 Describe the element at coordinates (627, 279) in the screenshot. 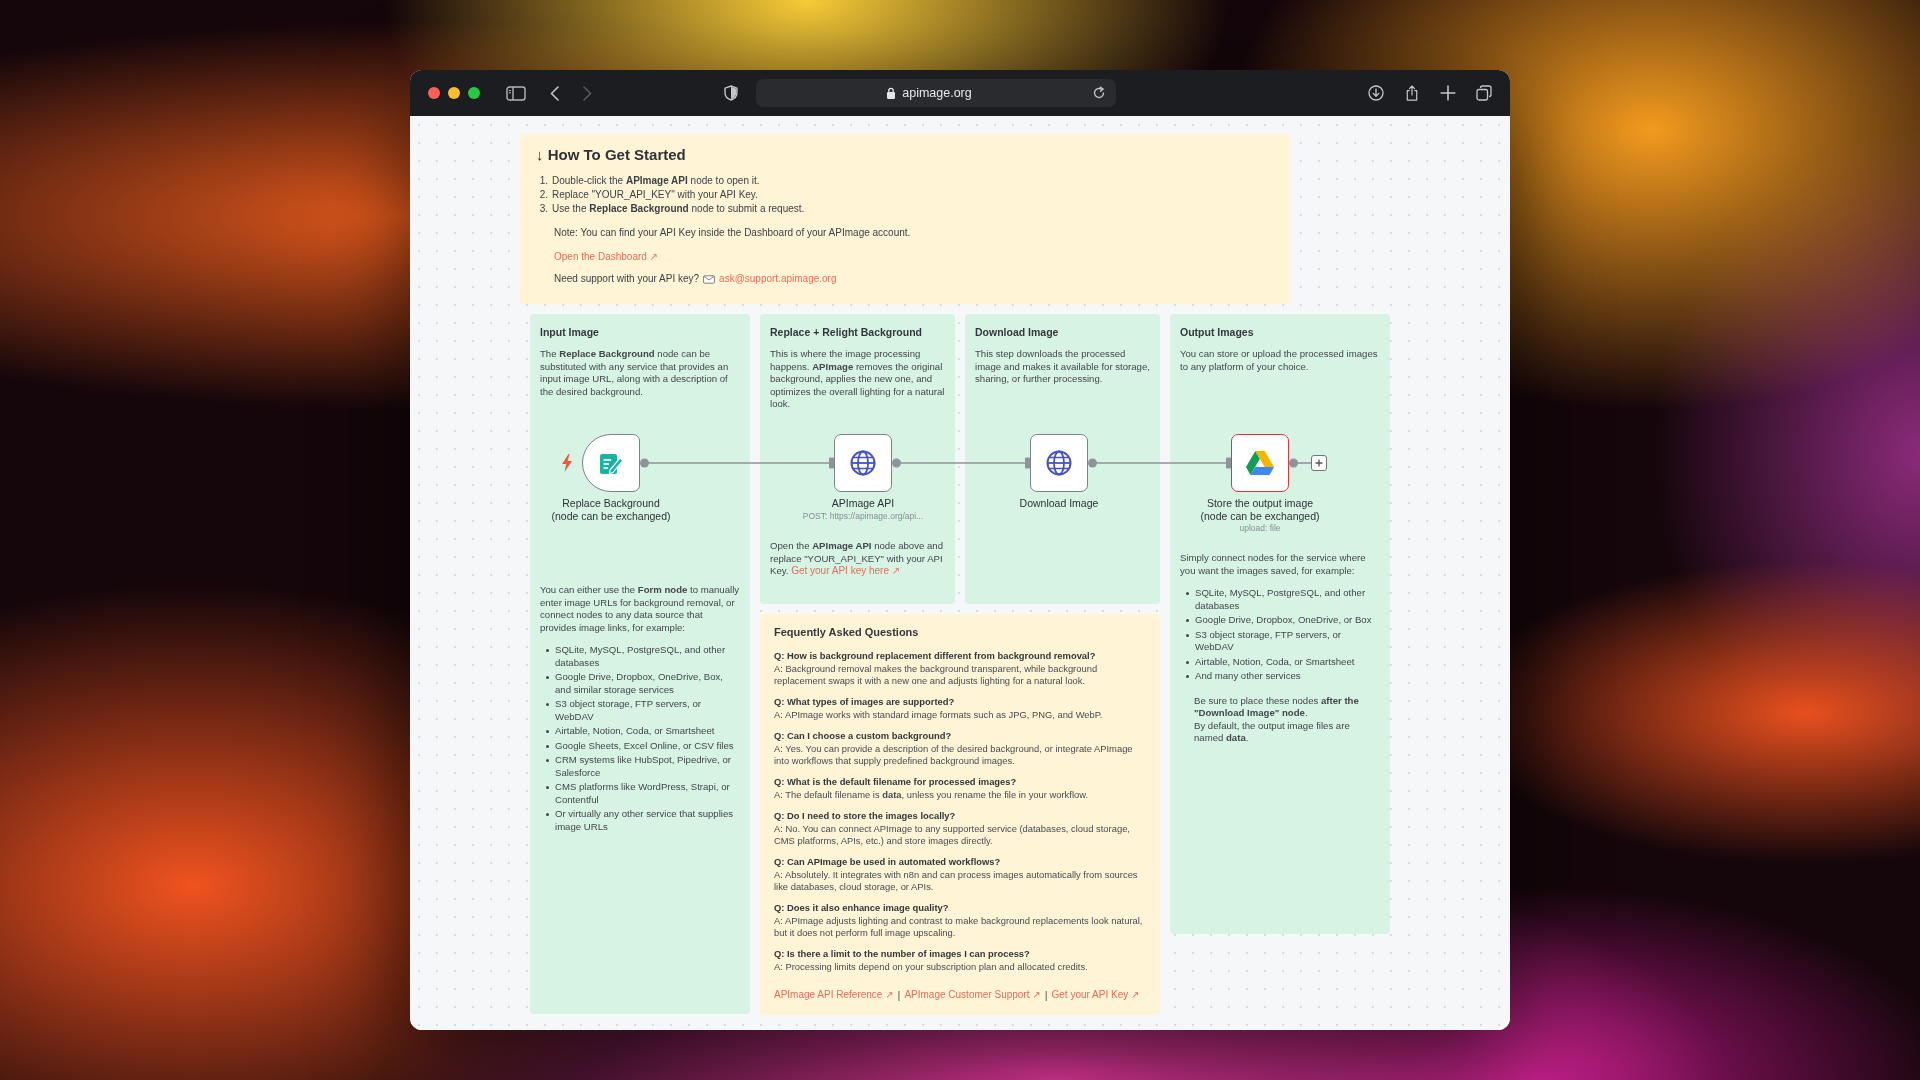

I see `support-text: Need support with your API key?` at that location.